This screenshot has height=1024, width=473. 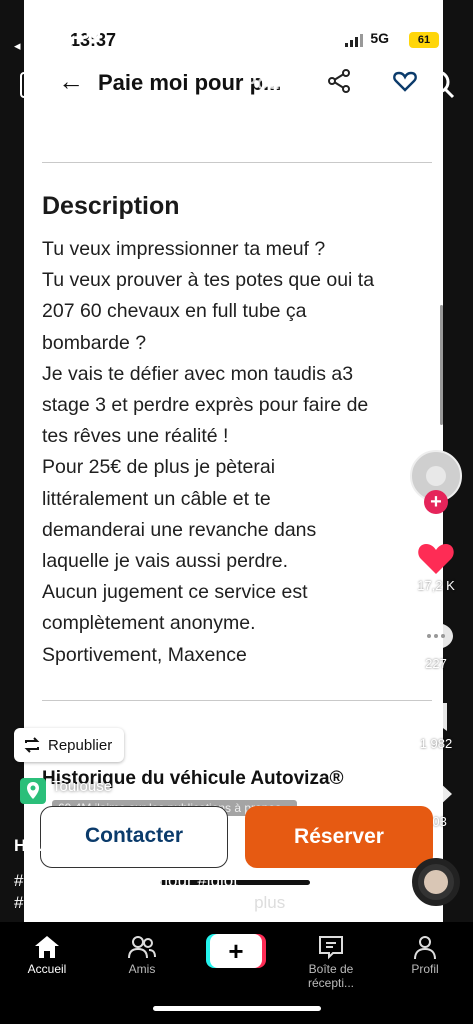 I want to click on location-pin-icon, so click(x=33, y=791).